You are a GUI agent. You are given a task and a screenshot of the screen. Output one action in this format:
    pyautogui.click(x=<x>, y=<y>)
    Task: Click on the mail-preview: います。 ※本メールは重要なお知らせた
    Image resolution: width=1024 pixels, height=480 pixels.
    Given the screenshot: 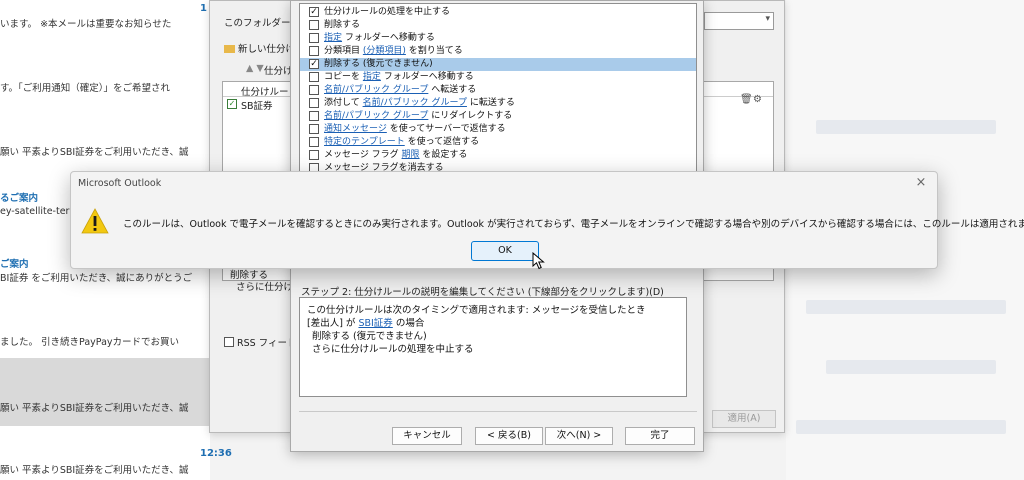 What is the action you would take?
    pyautogui.click(x=86, y=24)
    